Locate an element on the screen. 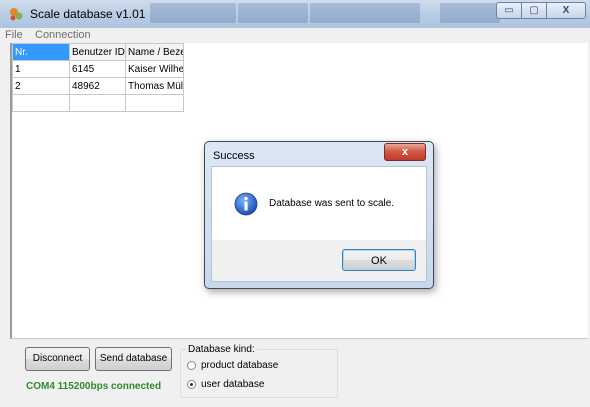 This screenshot has width=590, height=407. radio-product-database: product database is located at coordinates (232, 365).